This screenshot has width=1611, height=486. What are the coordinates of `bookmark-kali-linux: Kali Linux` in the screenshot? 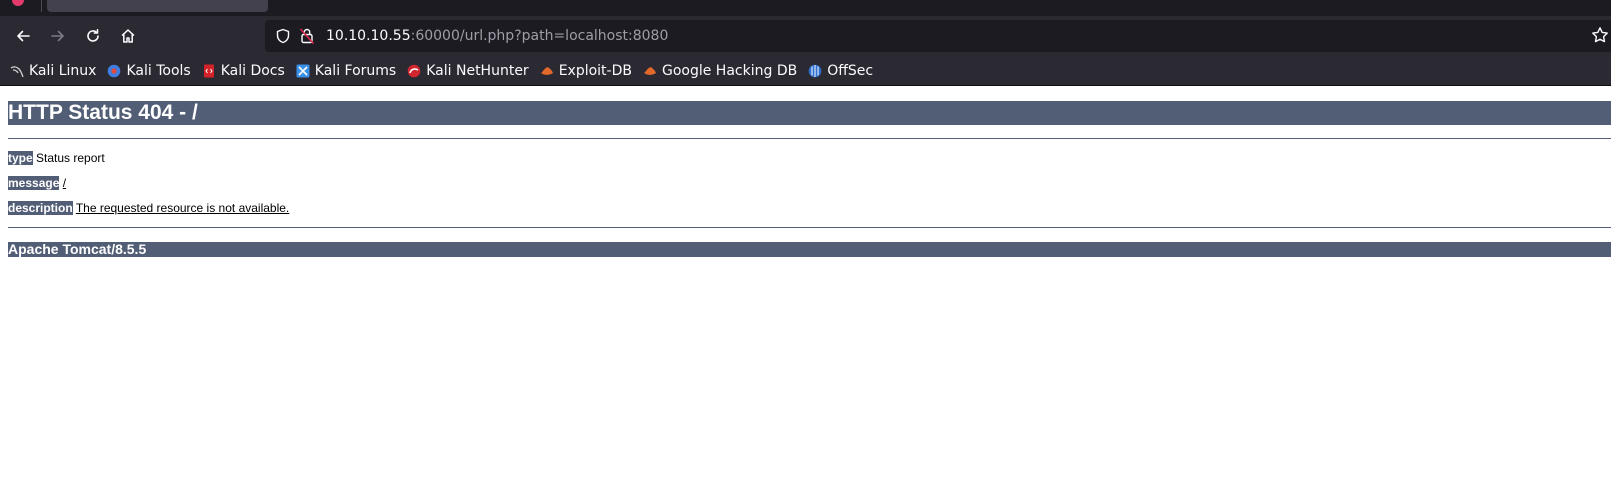 It's located at (53, 71).